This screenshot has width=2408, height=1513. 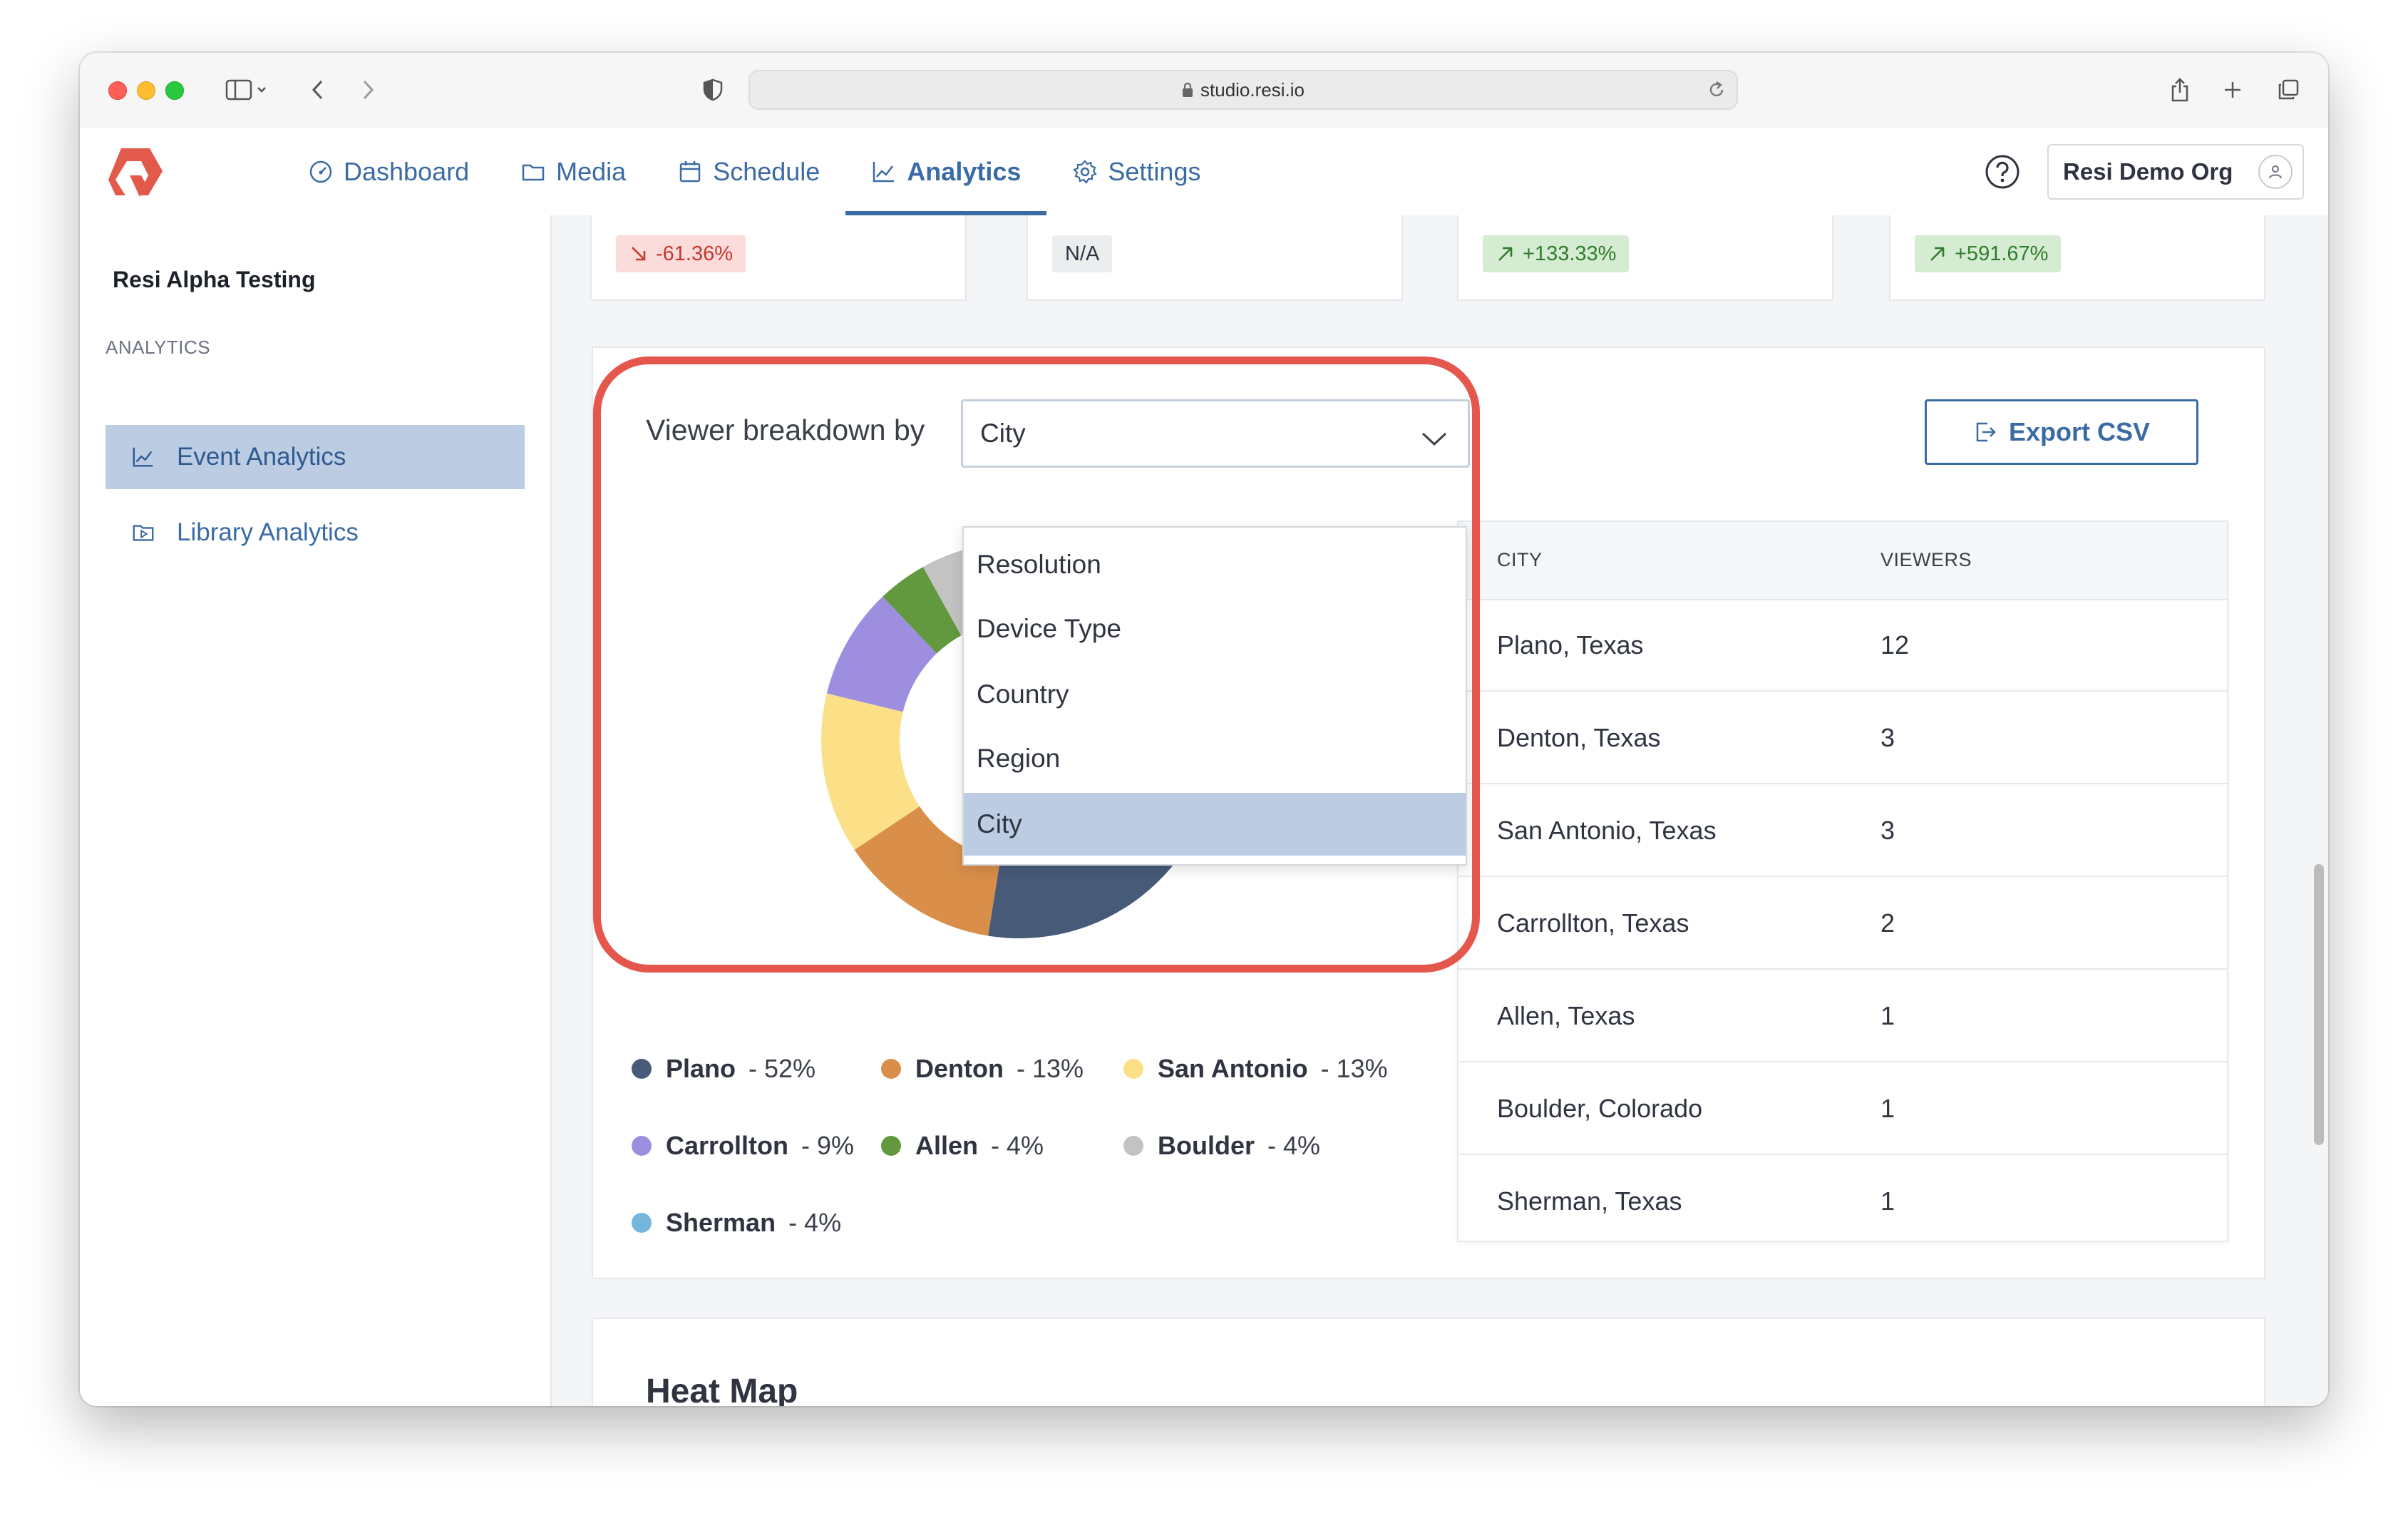 What do you see at coordinates (1842, 645) in the screenshot?
I see `table-row: Plano, Texas 12` at bounding box center [1842, 645].